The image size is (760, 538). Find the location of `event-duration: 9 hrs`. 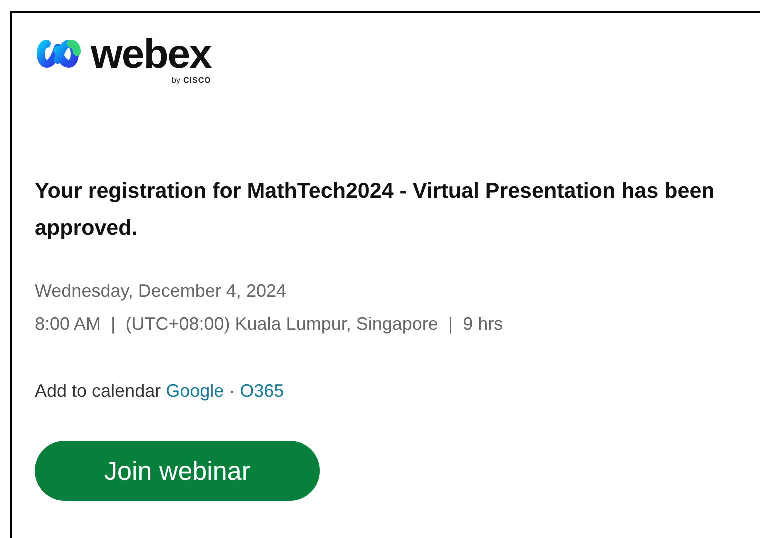

event-duration: 9 hrs is located at coordinates (483, 324).